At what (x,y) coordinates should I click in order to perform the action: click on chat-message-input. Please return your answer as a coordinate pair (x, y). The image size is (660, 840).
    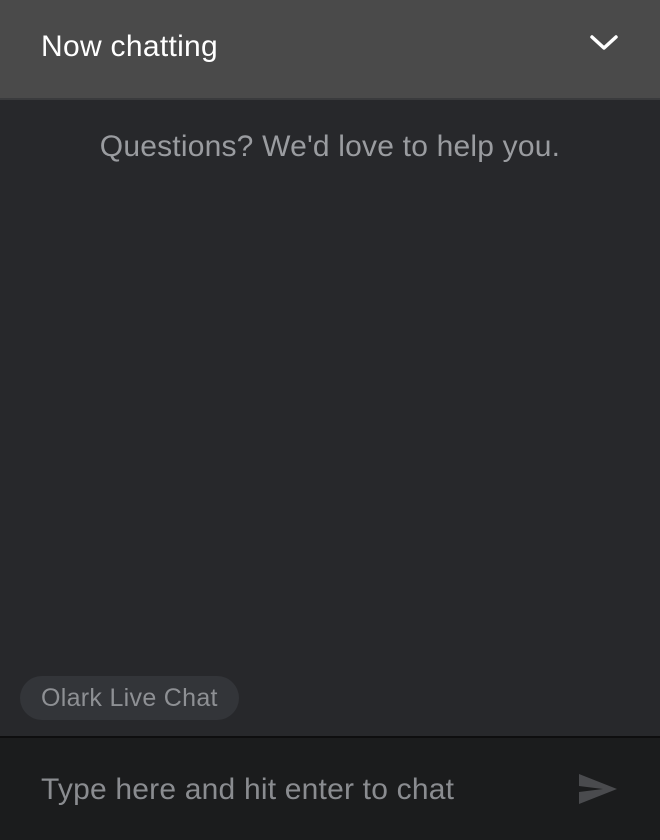
    Looking at the image, I should click on (308, 790).